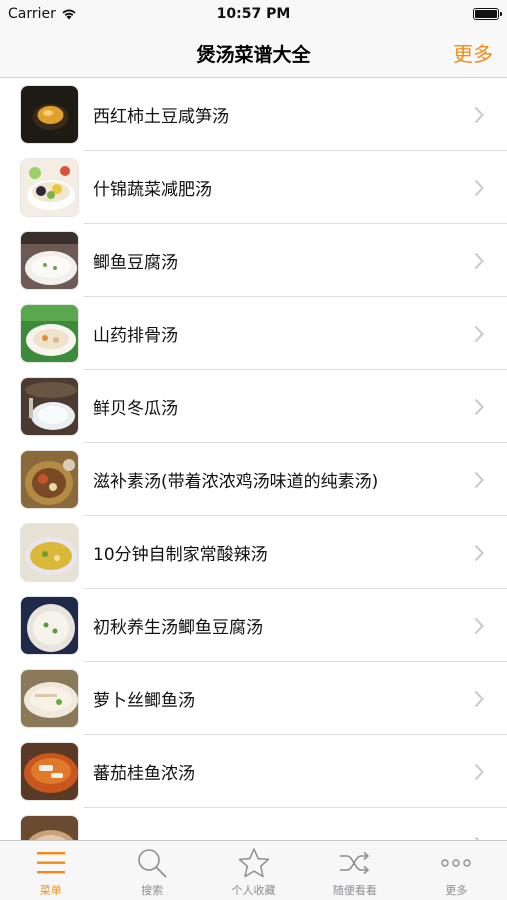 The width and height of the screenshot is (507, 900). I want to click on tab-bar: 菜单 搜索 个人收藏 随便看看 更多, so click(253, 870).